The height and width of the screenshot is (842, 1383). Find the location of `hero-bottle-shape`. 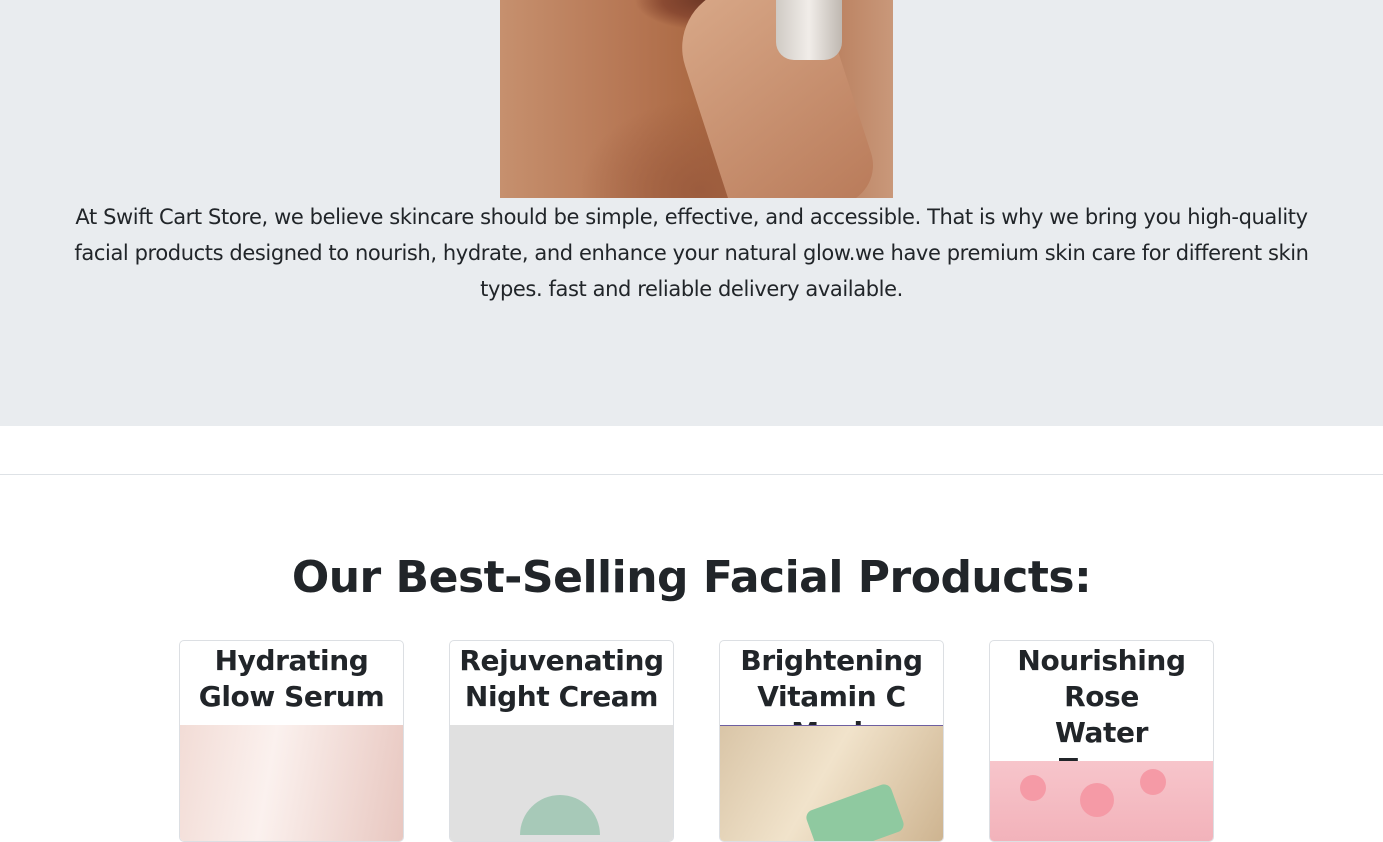

hero-bottle-shape is located at coordinates (809, 30).